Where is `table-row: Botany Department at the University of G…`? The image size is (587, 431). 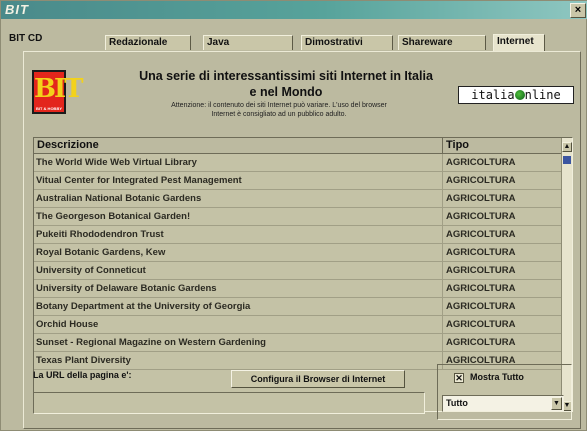
table-row: Botany Department at the University of G… is located at coordinates (298, 307).